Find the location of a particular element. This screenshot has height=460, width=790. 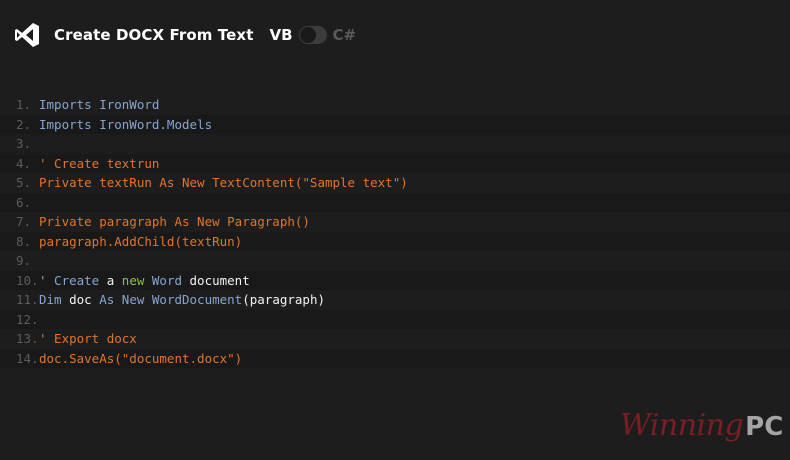

code-line: 6. is located at coordinates (395, 202).